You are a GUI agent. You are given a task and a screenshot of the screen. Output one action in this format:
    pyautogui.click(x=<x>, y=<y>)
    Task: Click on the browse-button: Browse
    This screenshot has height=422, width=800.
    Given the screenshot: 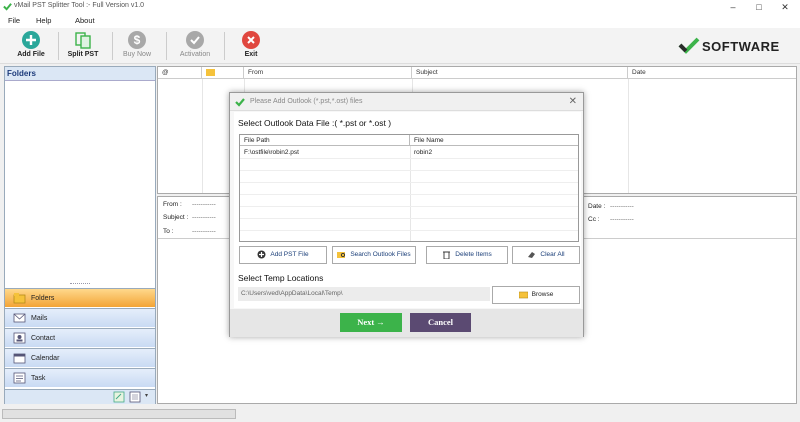 What is the action you would take?
    pyautogui.click(x=536, y=295)
    